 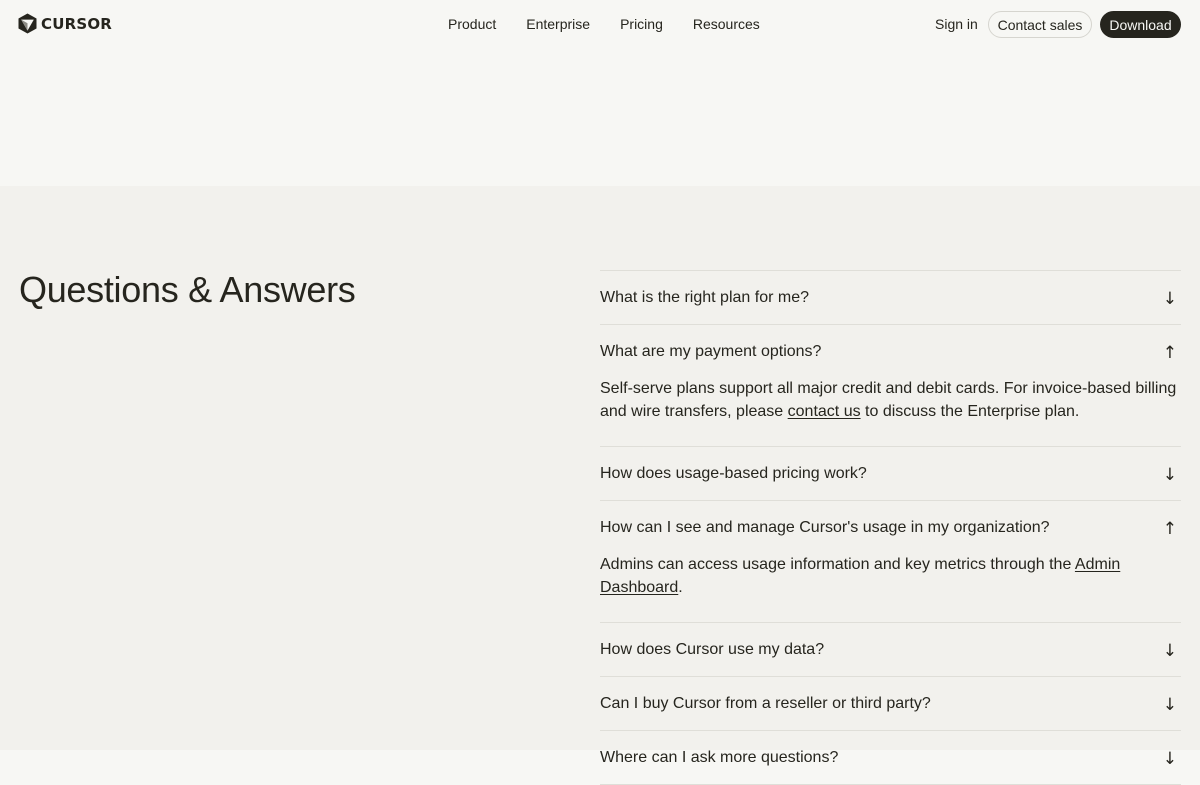 I want to click on cursor-cube-icon, so click(x=27, y=23).